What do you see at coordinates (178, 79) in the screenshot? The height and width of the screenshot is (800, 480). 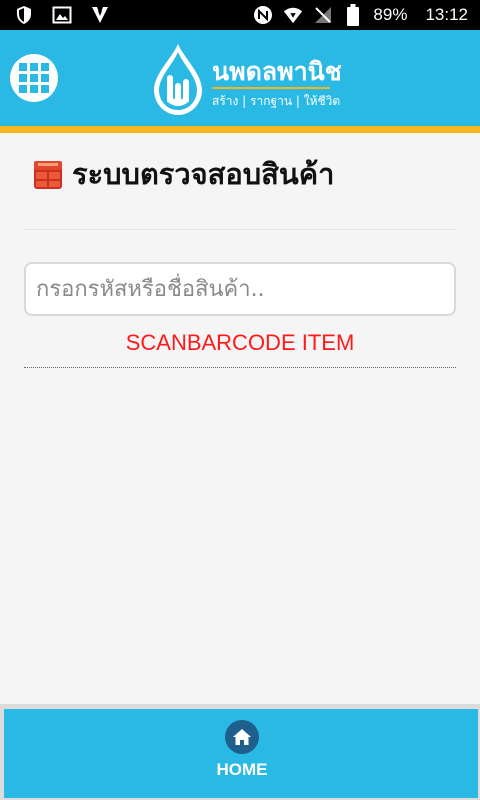 I see `water-drop-logo-icon` at bounding box center [178, 79].